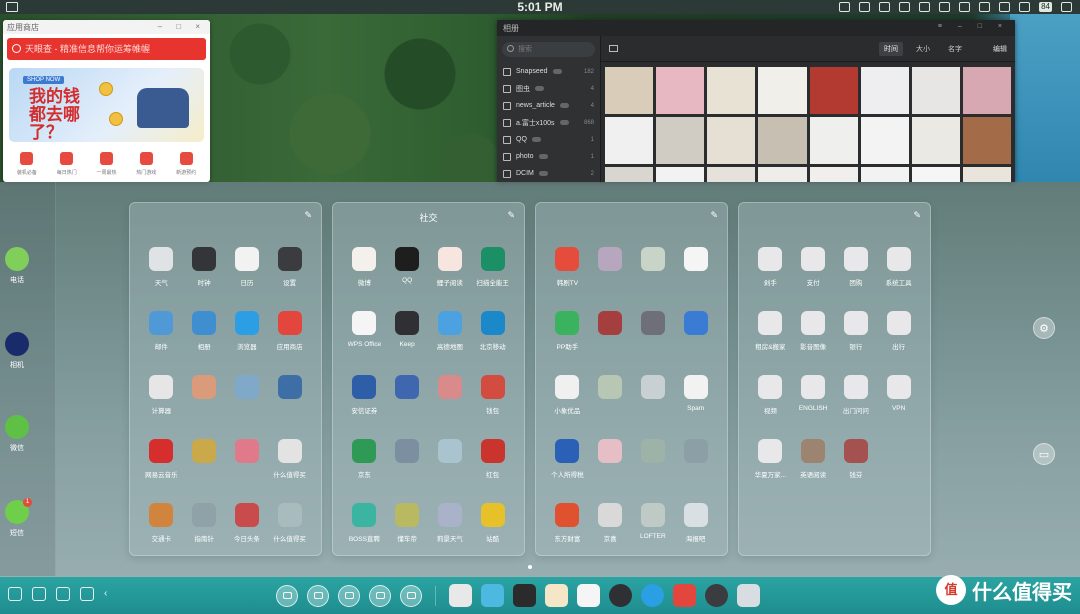  What do you see at coordinates (106, 27) in the screenshot?
I see `app-store-titlebar: 应用商店 – □ ×` at bounding box center [106, 27].